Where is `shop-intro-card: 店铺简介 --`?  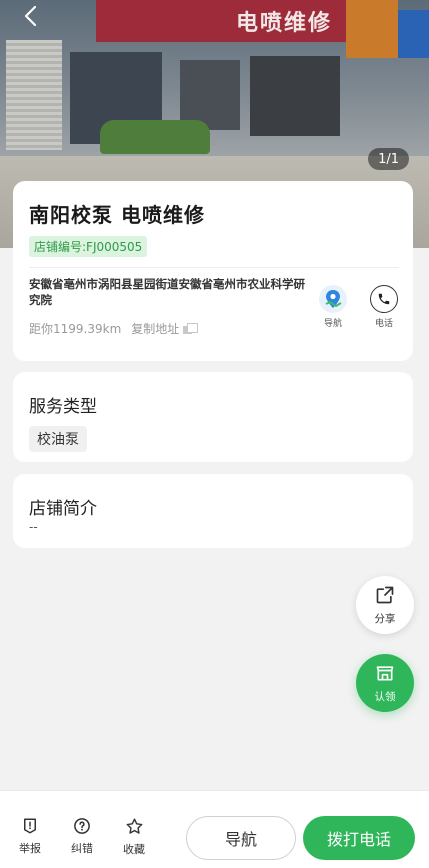
shop-intro-card: 店铺简介 -- is located at coordinates (213, 511).